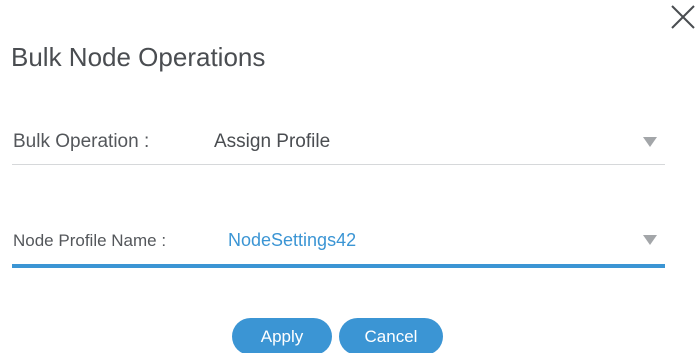 This screenshot has height=353, width=696. Describe the element at coordinates (81, 141) in the screenshot. I see `bulk-operation-label: Bulk Operation :` at that location.